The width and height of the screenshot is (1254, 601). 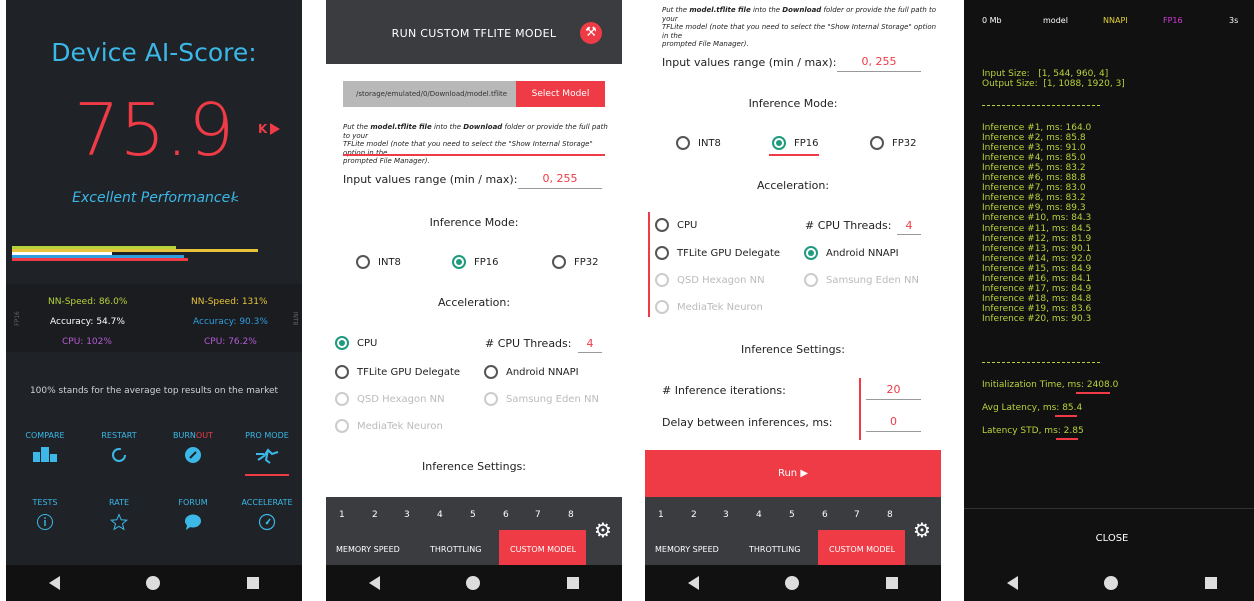 I want to click on select-model-button: Select Model, so click(x=560, y=94).